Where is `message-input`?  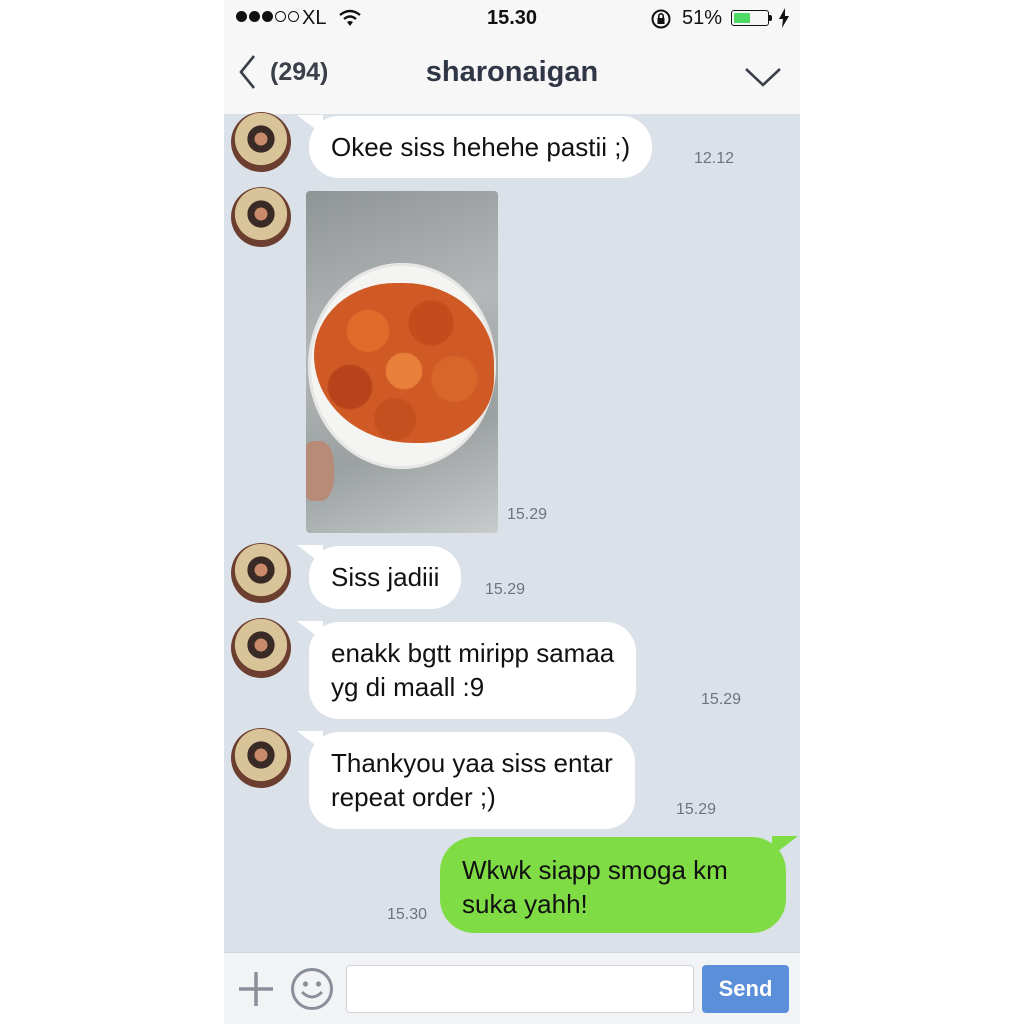
message-input is located at coordinates (520, 989).